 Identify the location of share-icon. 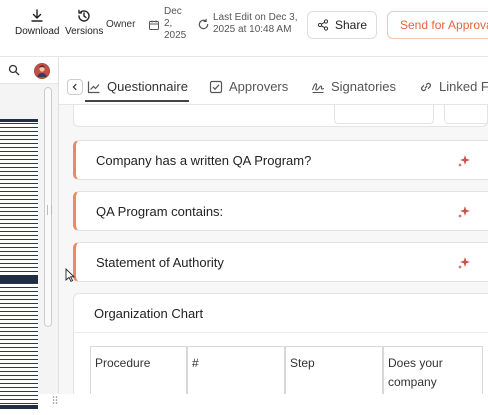
(323, 25).